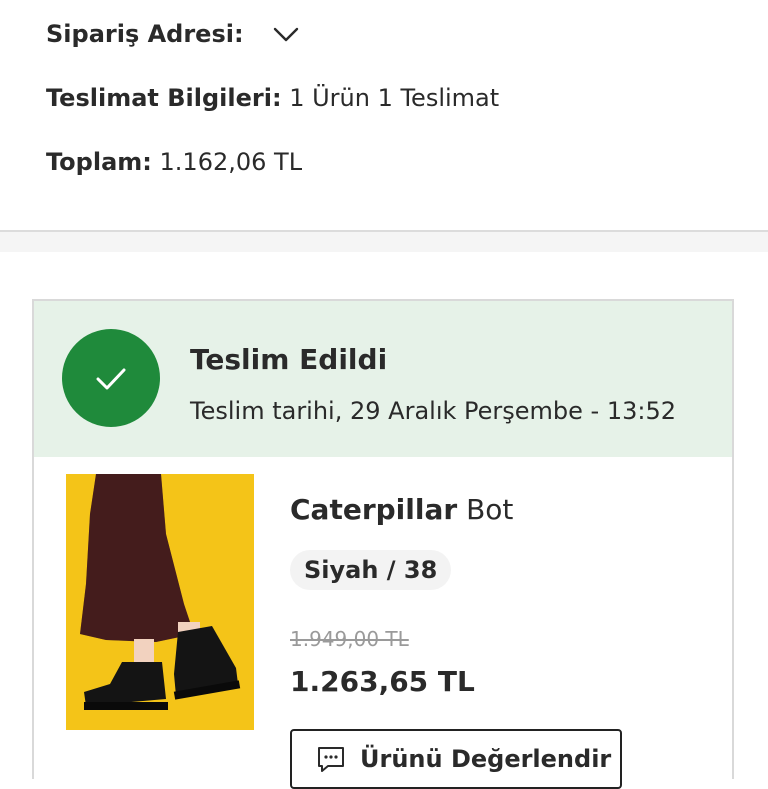 The image size is (768, 789). I want to click on current-price: 1.263,65 TL, so click(382, 681).